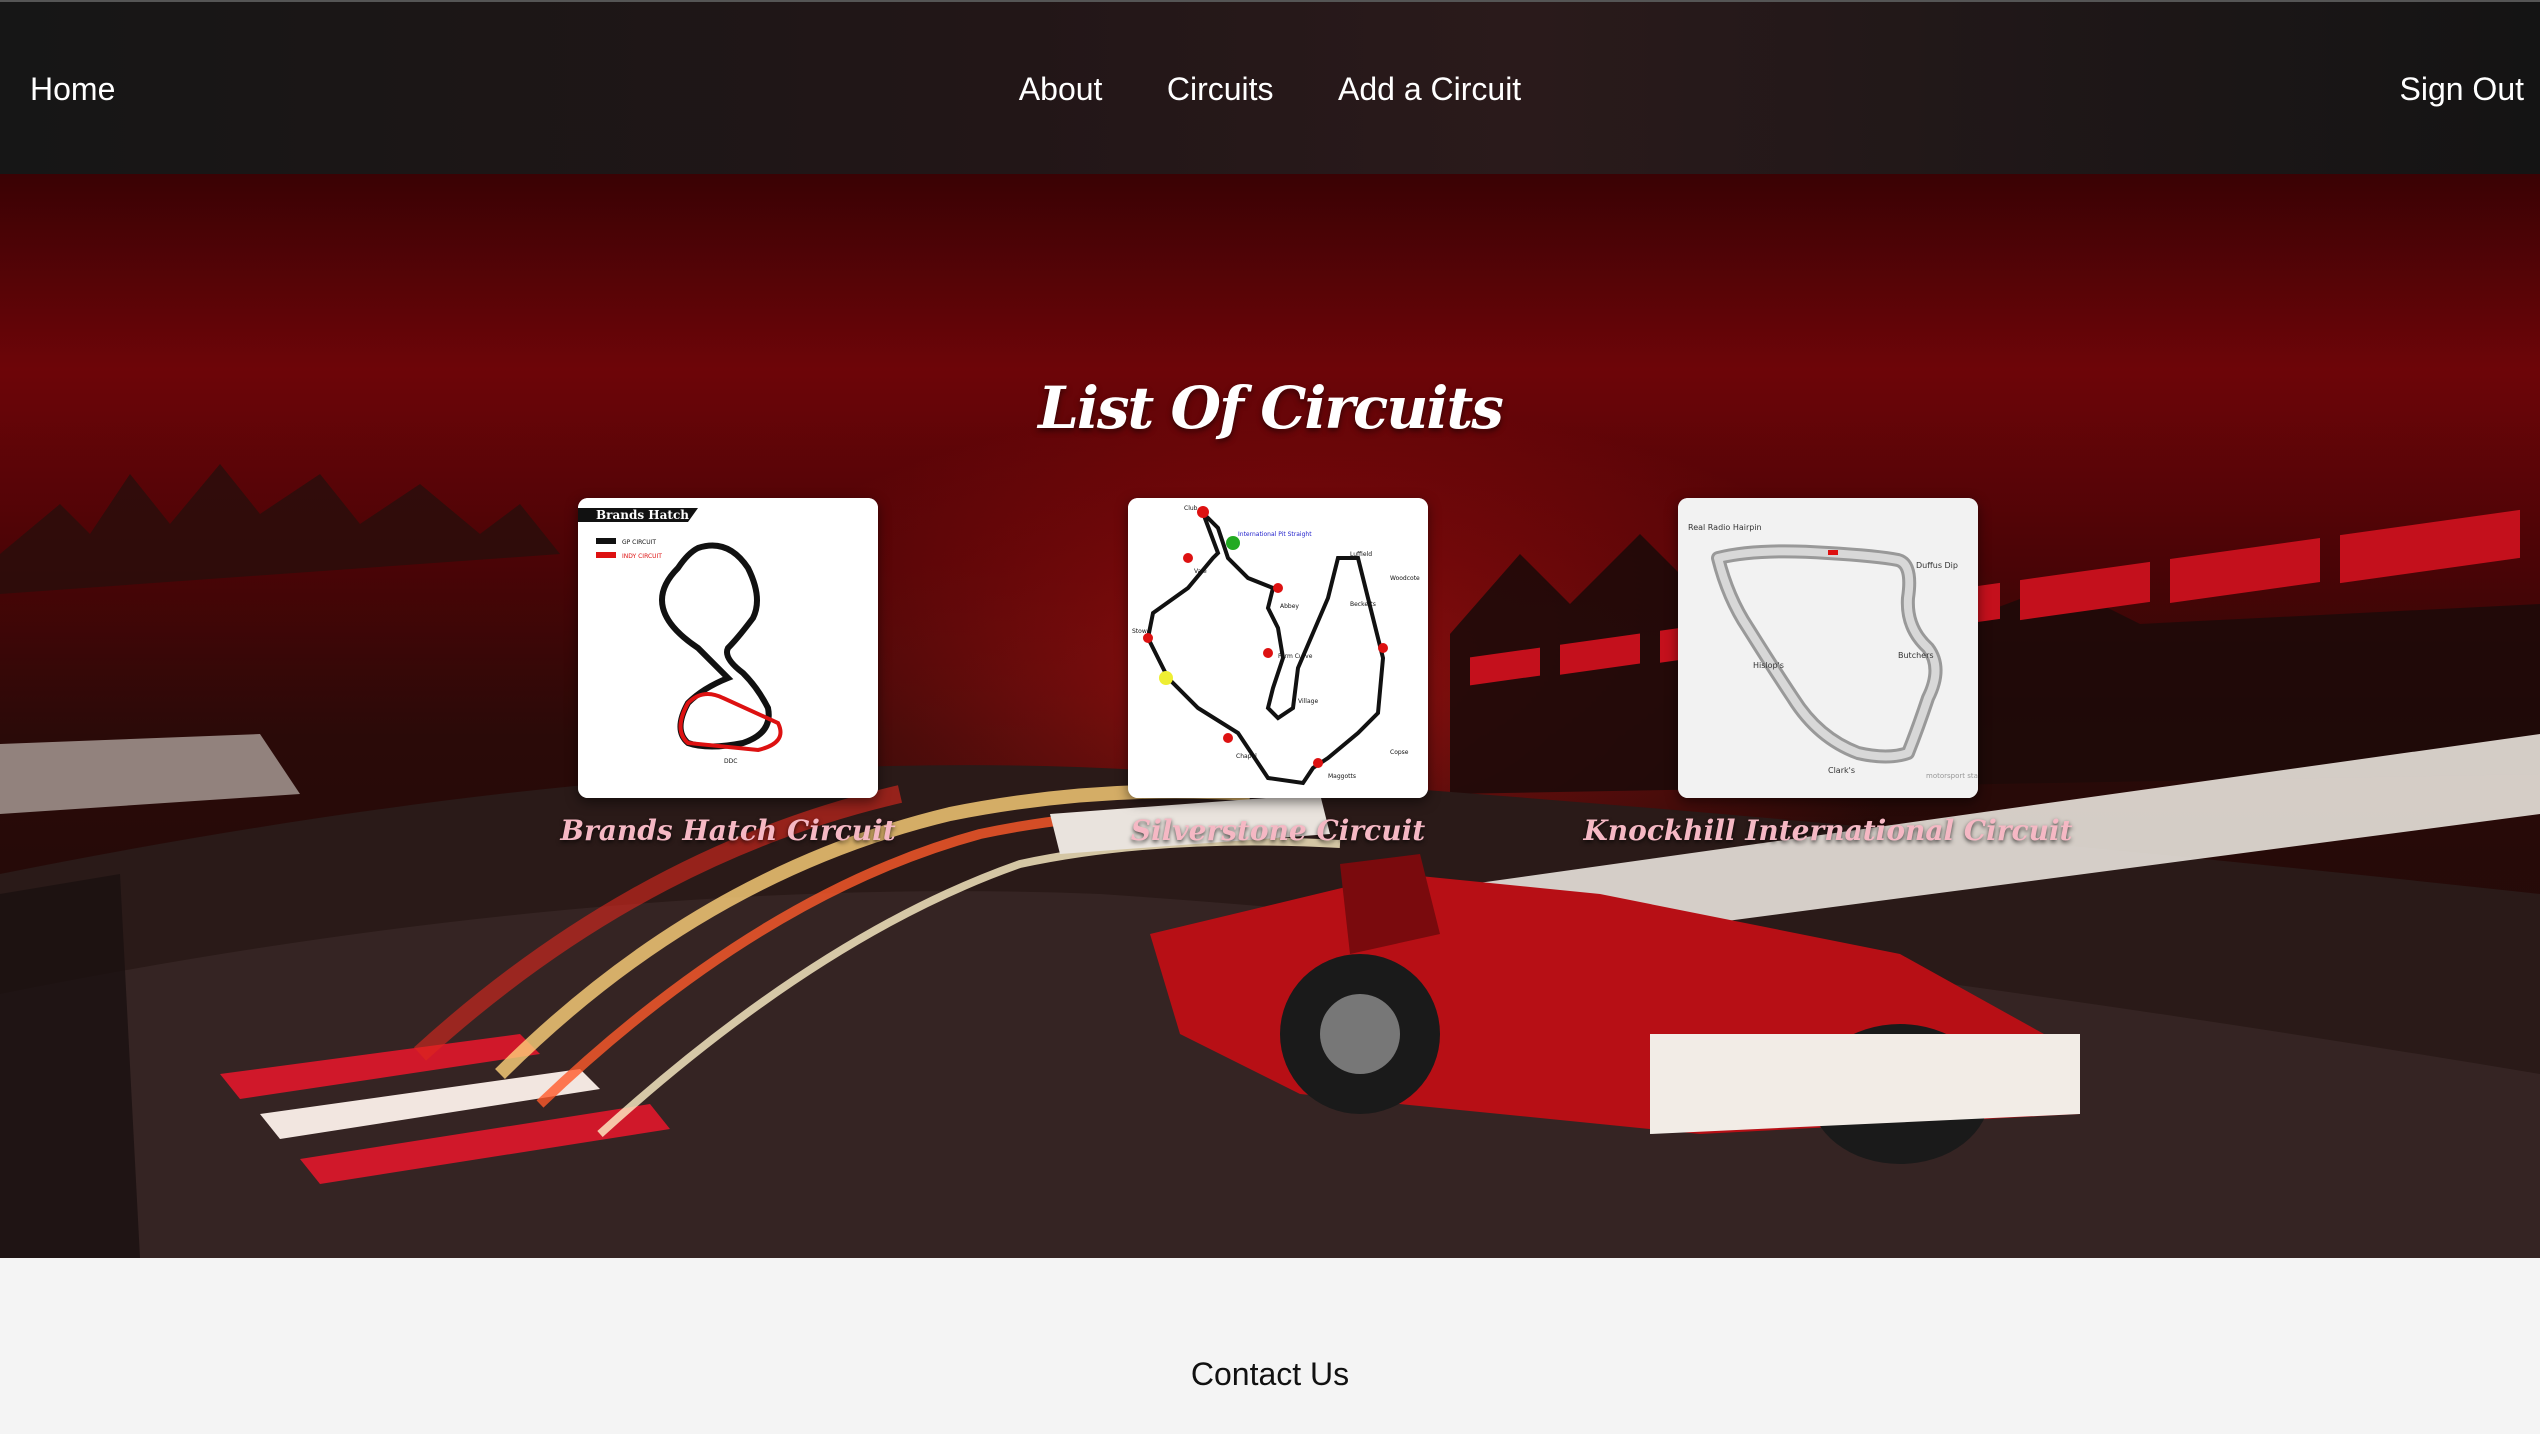  What do you see at coordinates (1271, 408) in the screenshot?
I see `page-title: List Of Circuits` at bounding box center [1271, 408].